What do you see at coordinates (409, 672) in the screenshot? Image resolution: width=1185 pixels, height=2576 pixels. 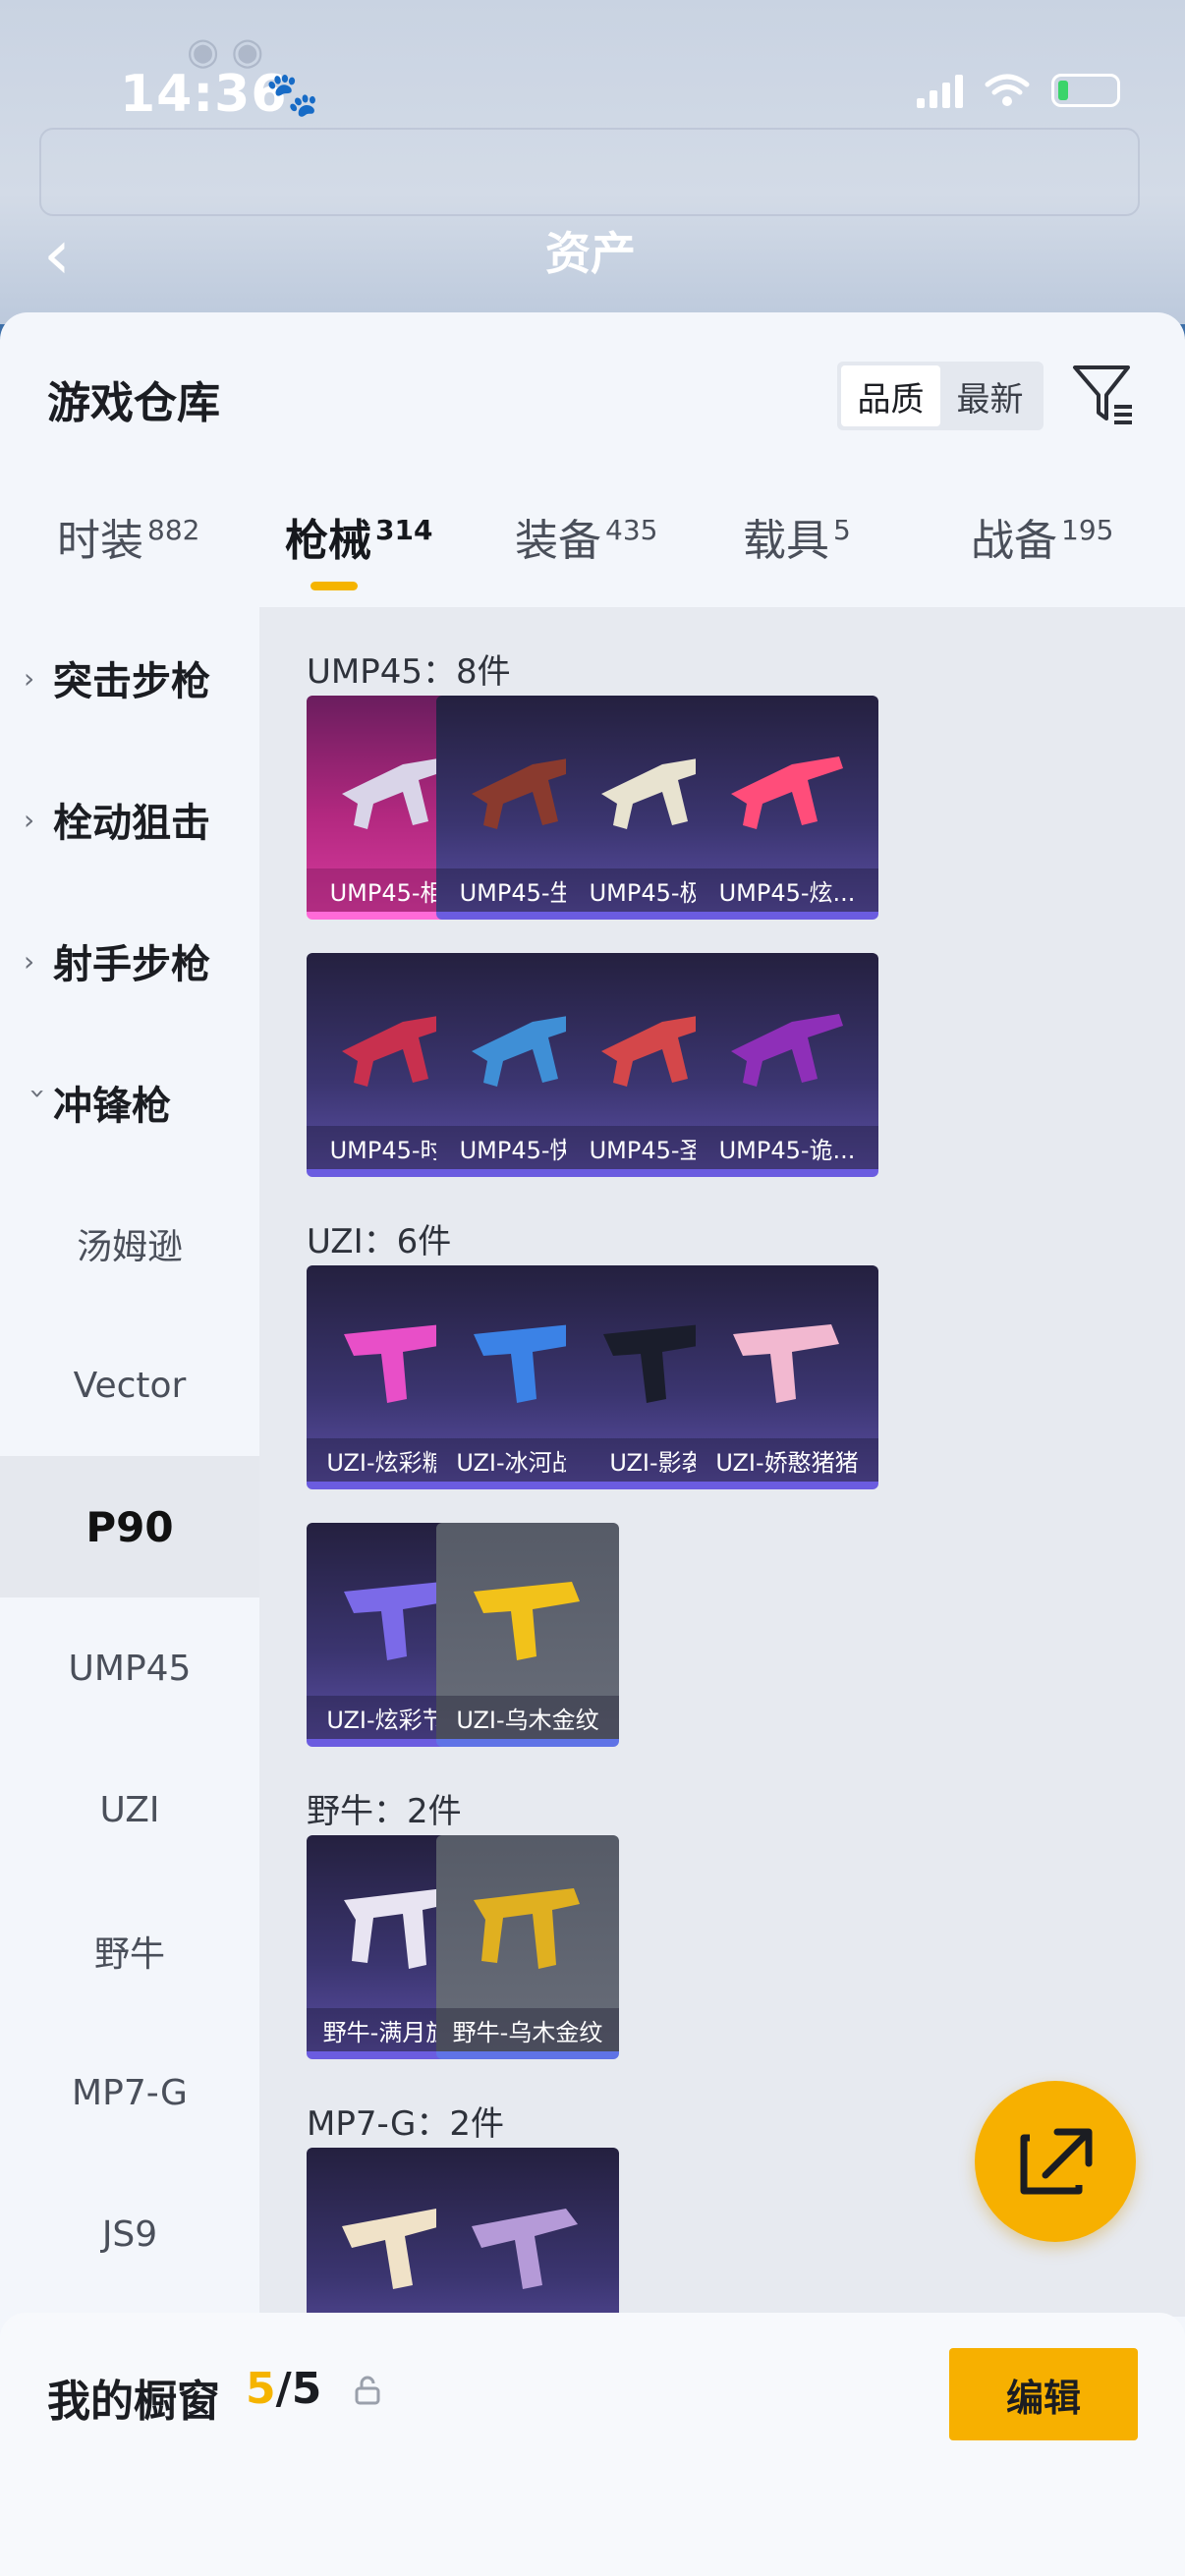 I see `group-title-ump45: UMP45：8件` at bounding box center [409, 672].